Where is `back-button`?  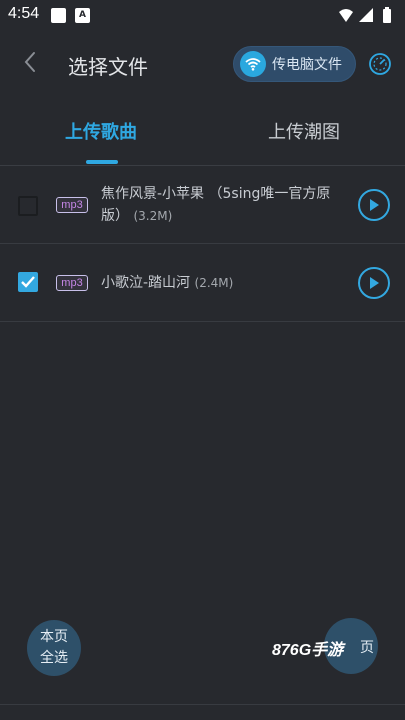 back-button is located at coordinates (30, 62).